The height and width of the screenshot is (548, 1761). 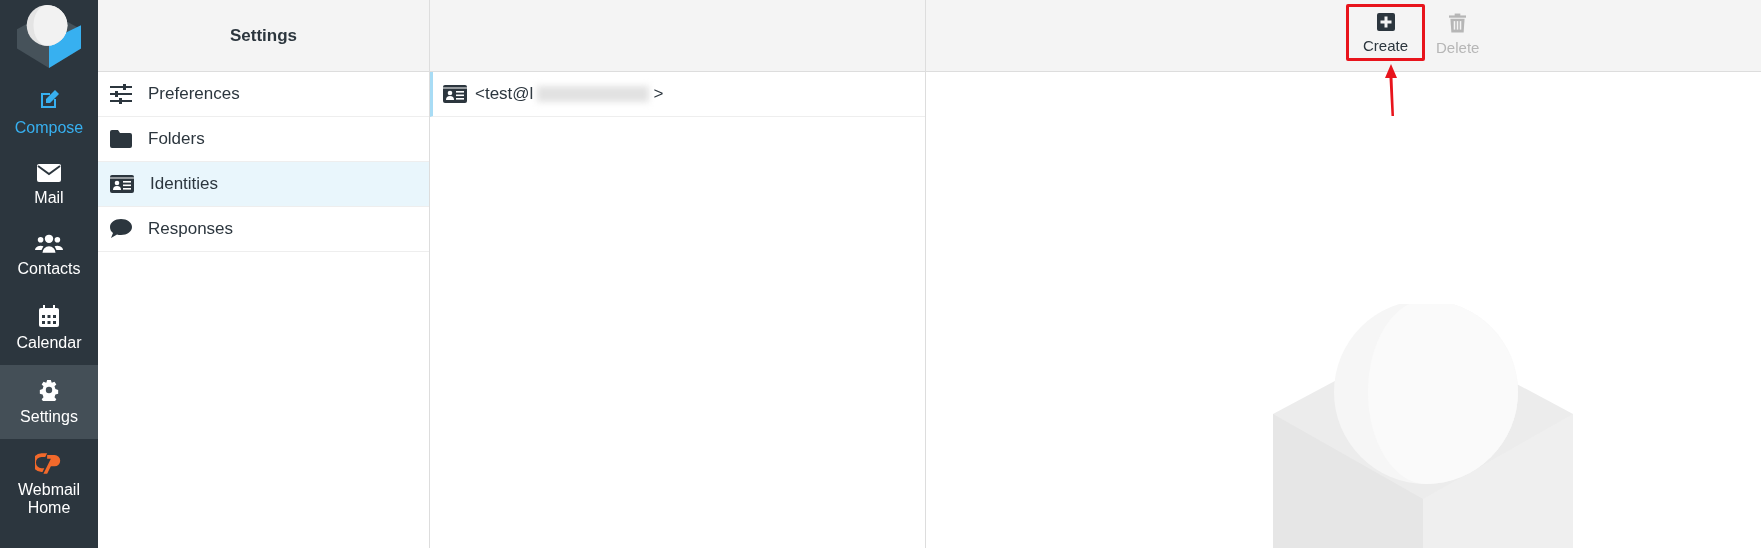 I want to click on toolbar-button: Create, so click(x=1386, y=32).